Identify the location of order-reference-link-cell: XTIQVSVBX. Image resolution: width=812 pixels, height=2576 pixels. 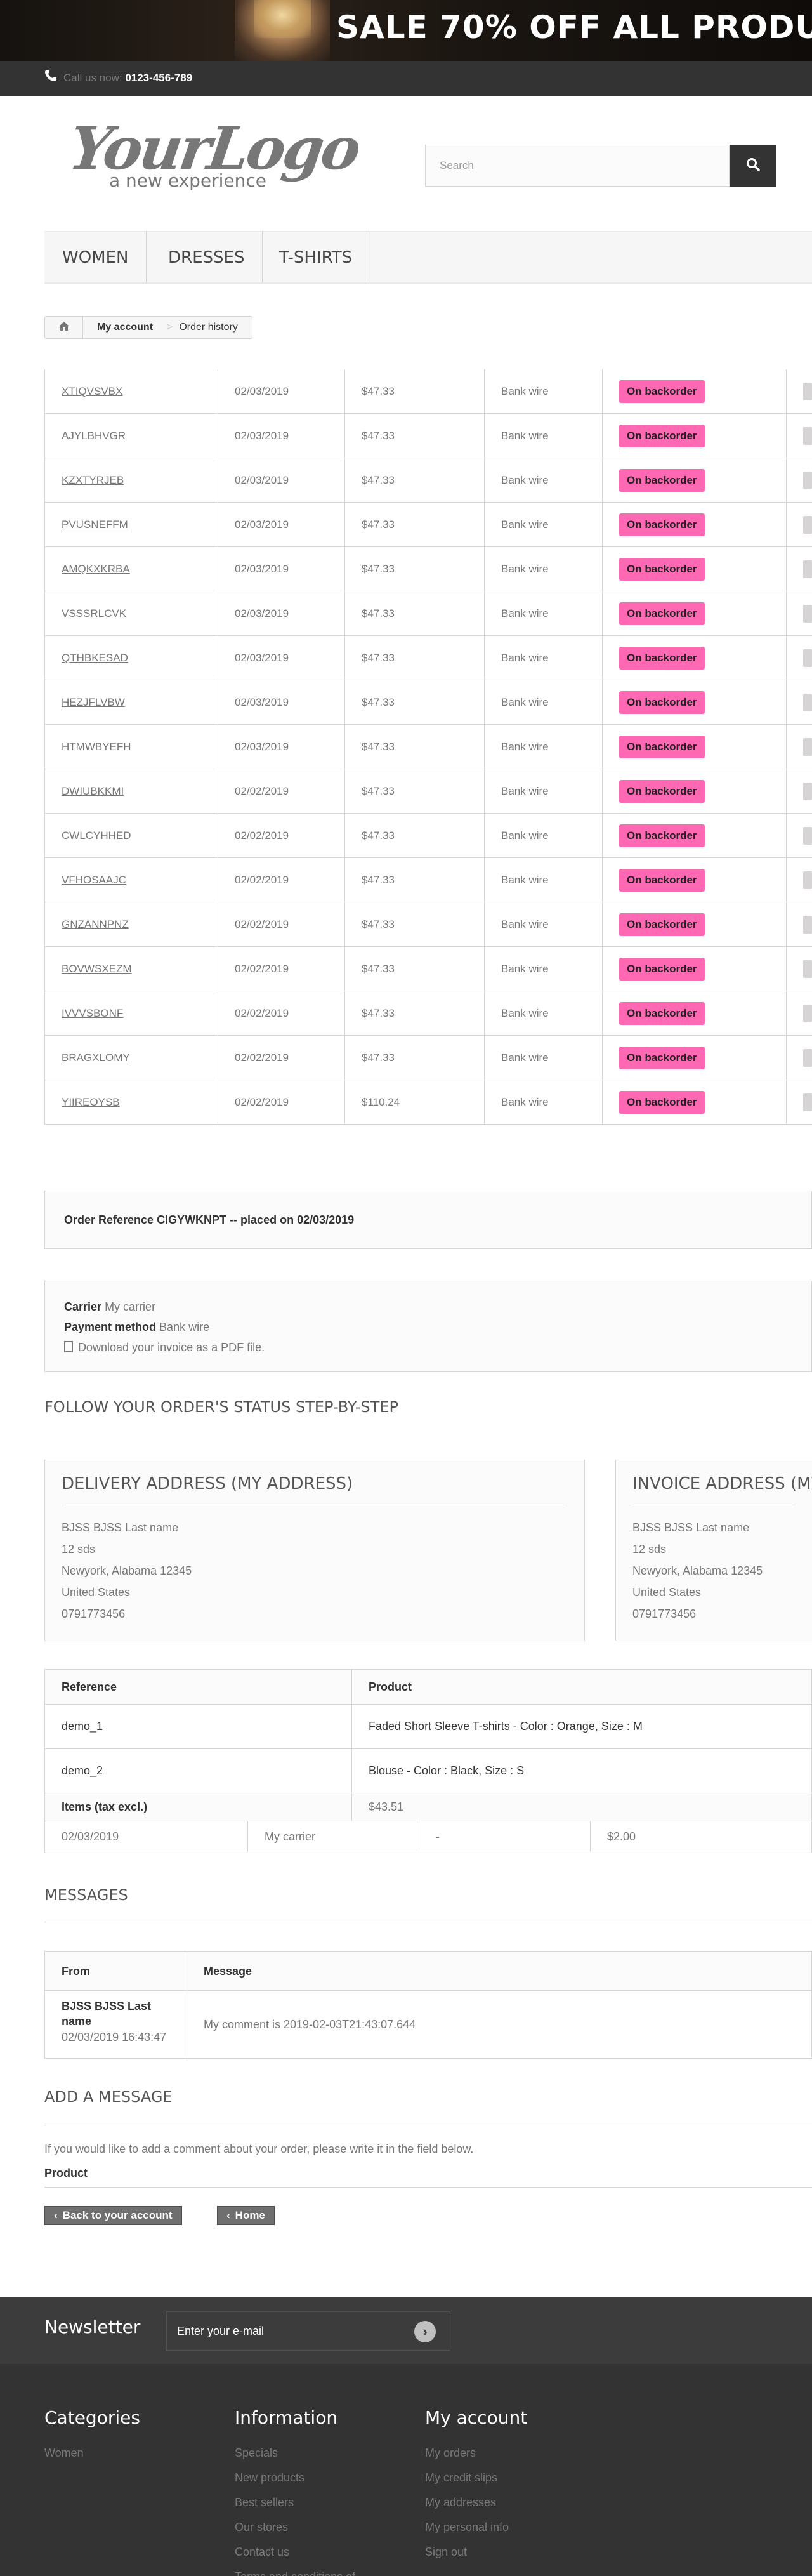
(131, 391).